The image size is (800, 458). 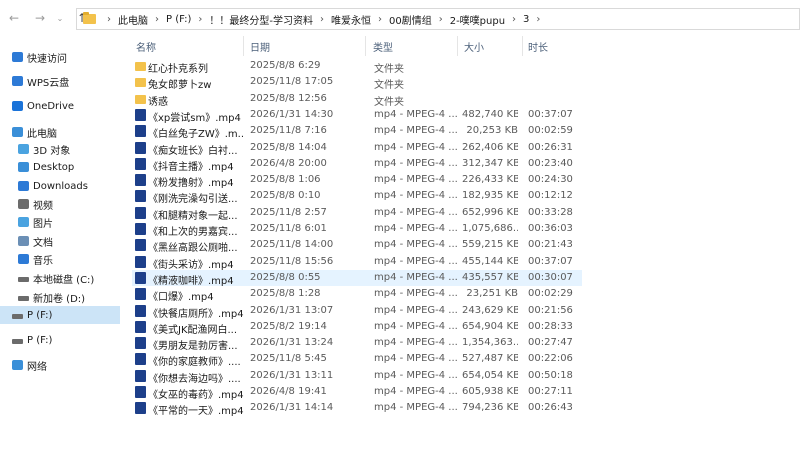 What do you see at coordinates (133, 19) in the screenshot?
I see `breadcrumb-item: 此电脑` at bounding box center [133, 19].